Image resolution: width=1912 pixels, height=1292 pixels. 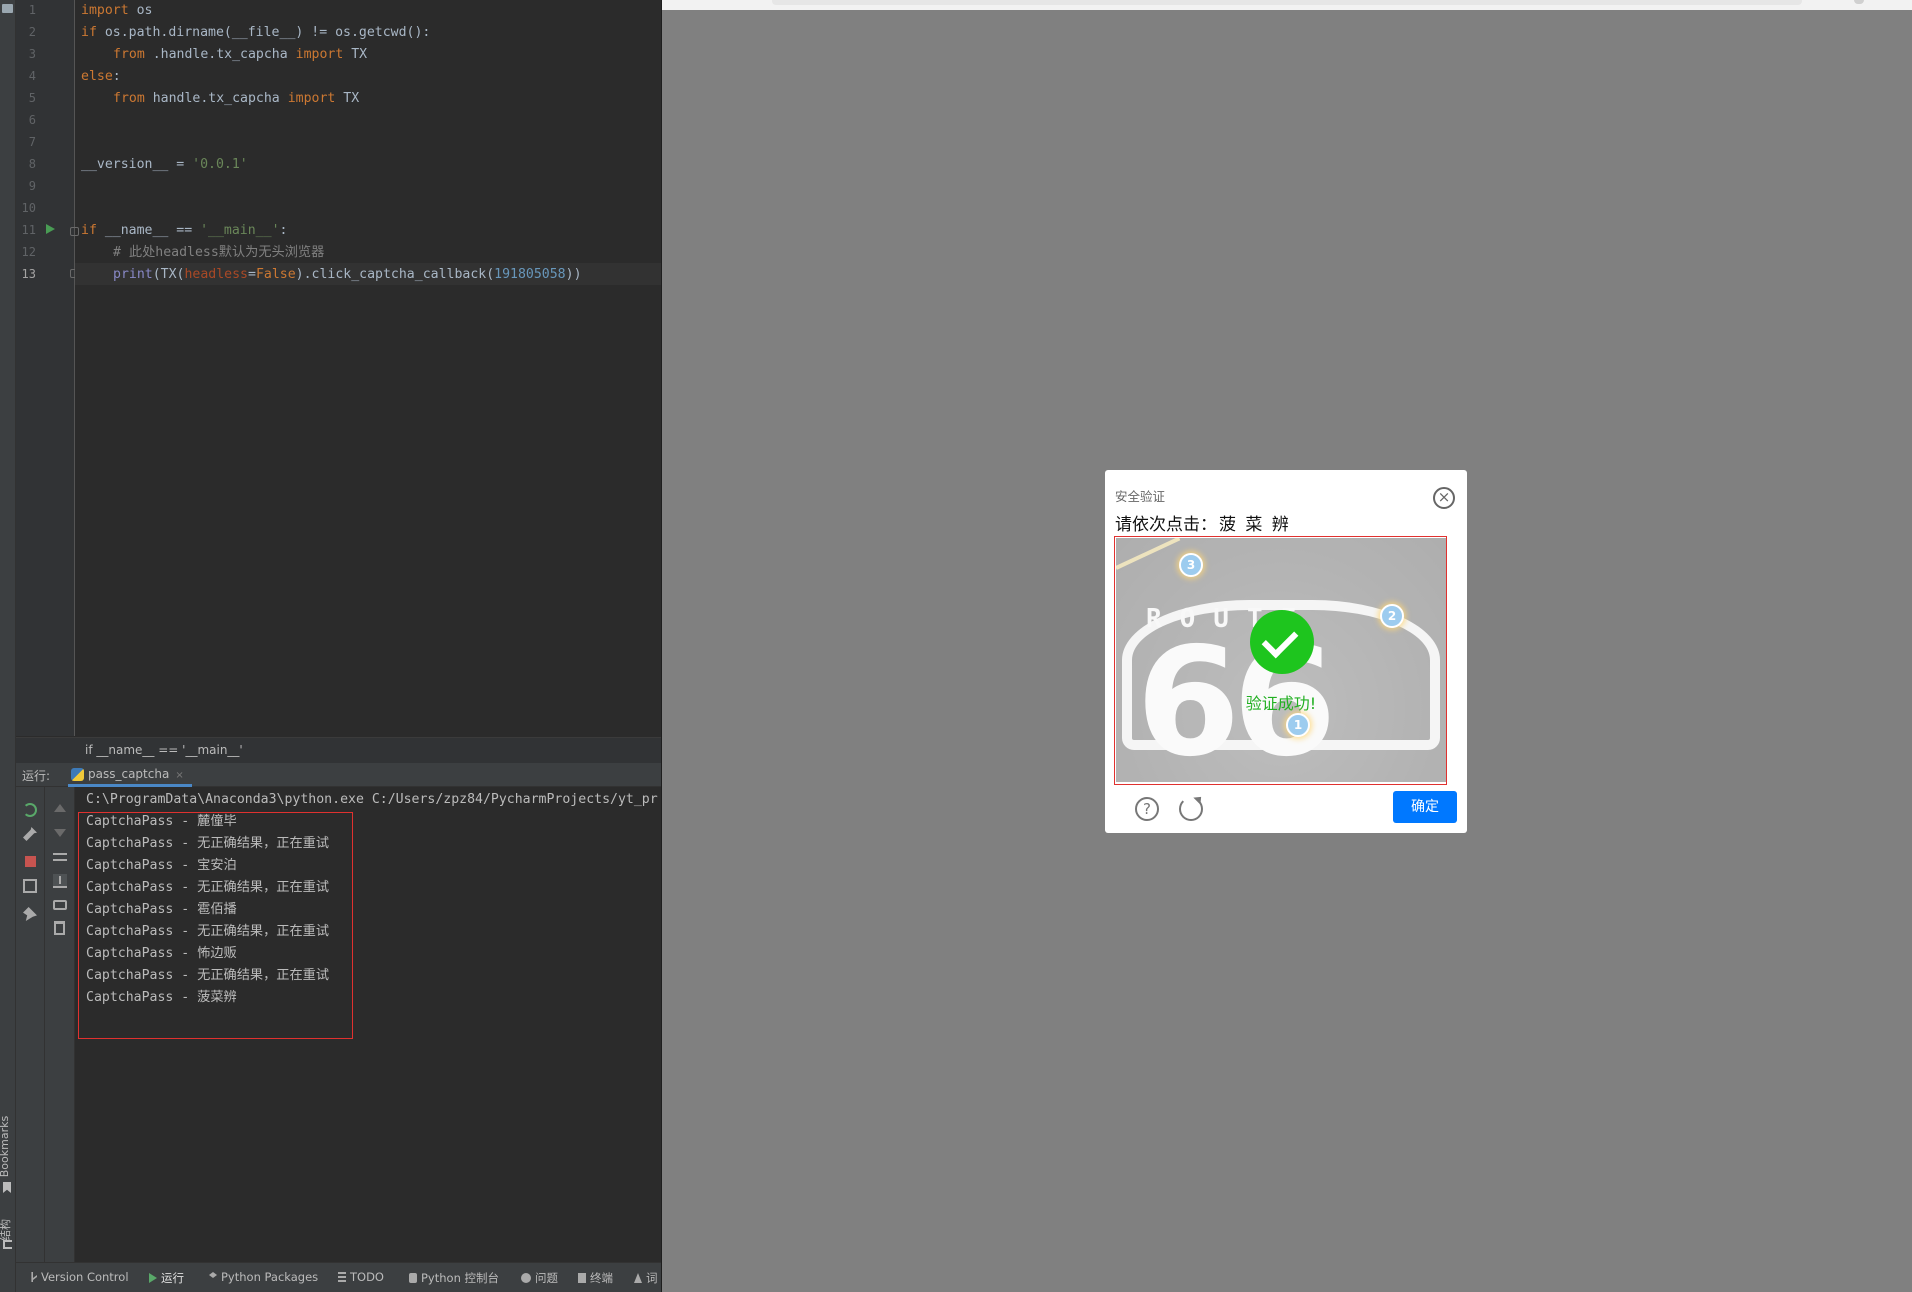 What do you see at coordinates (184, 230) in the screenshot?
I see `code-line: if __name__ == '__main__':` at bounding box center [184, 230].